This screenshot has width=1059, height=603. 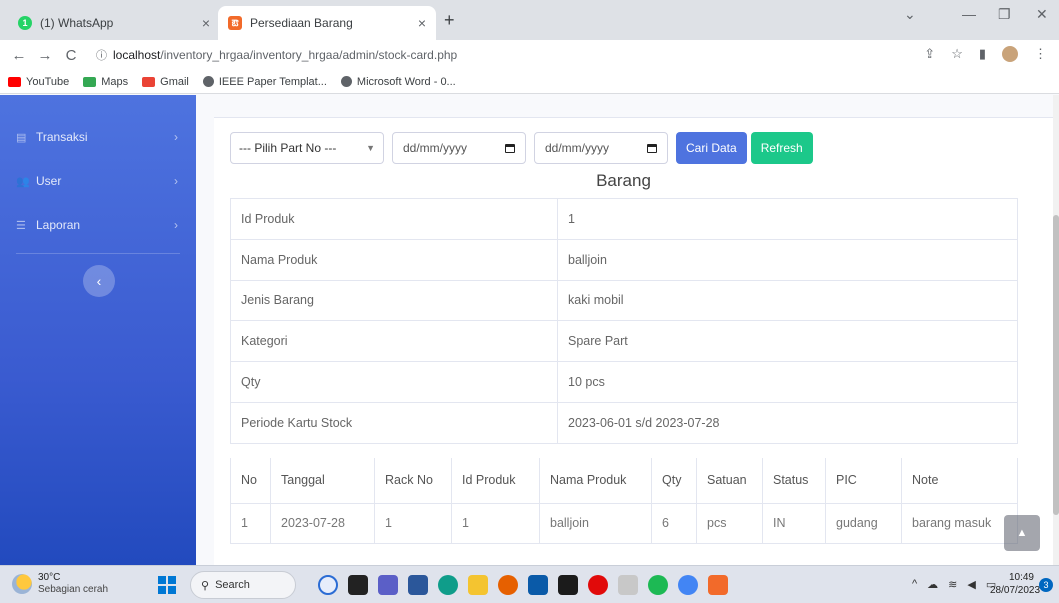 I want to click on info-value: 2023-06-01 s/d 2023-07-28, so click(x=787, y=422).